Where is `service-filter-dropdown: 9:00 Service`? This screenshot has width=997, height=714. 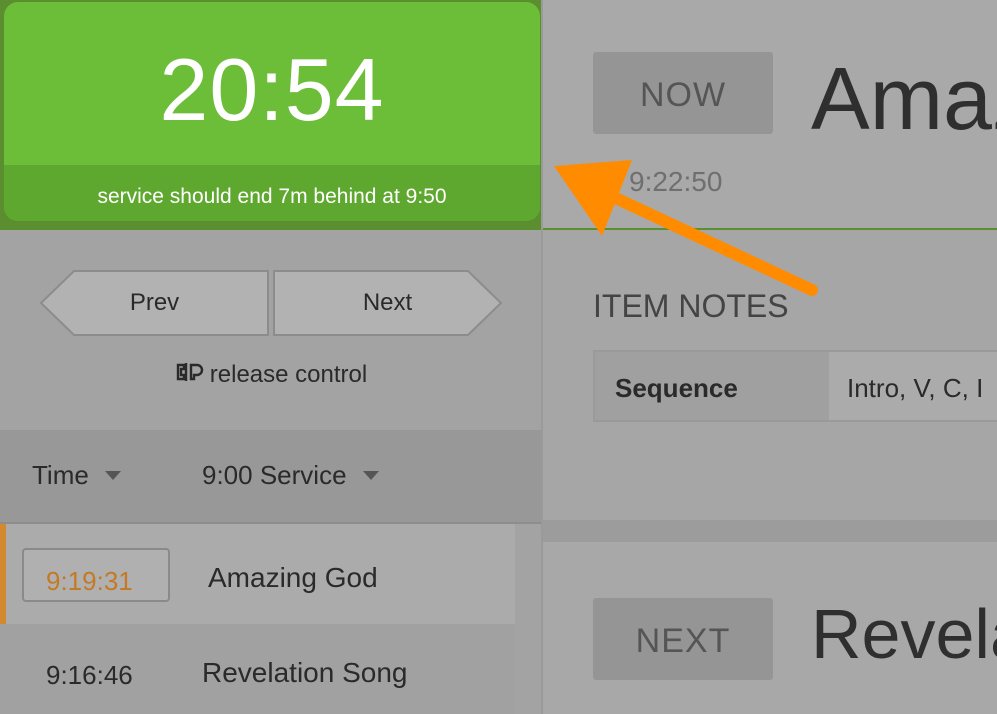 service-filter-dropdown: 9:00 Service is located at coordinates (290, 475).